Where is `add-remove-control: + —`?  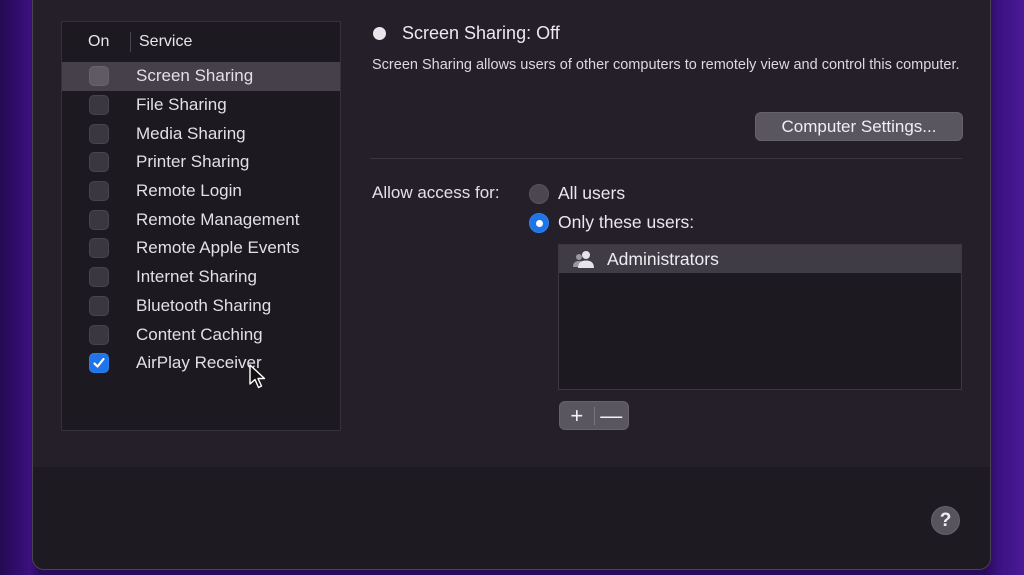
add-remove-control: + — is located at coordinates (594, 415).